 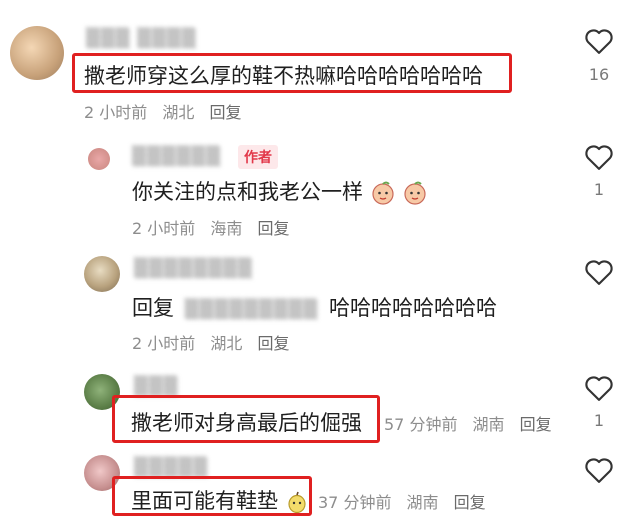 I want to click on comment-text: 回复 ▒▒▒▒▒▒▒▒▒ 哈哈哈哈哈哈哈哈, so click(x=314, y=307).